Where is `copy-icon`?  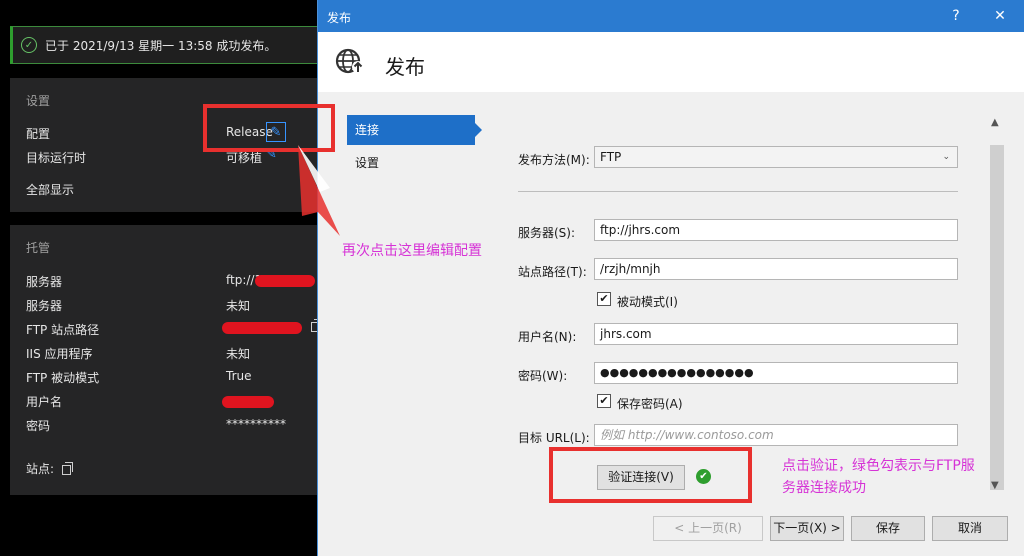 copy-icon is located at coordinates (68, 468).